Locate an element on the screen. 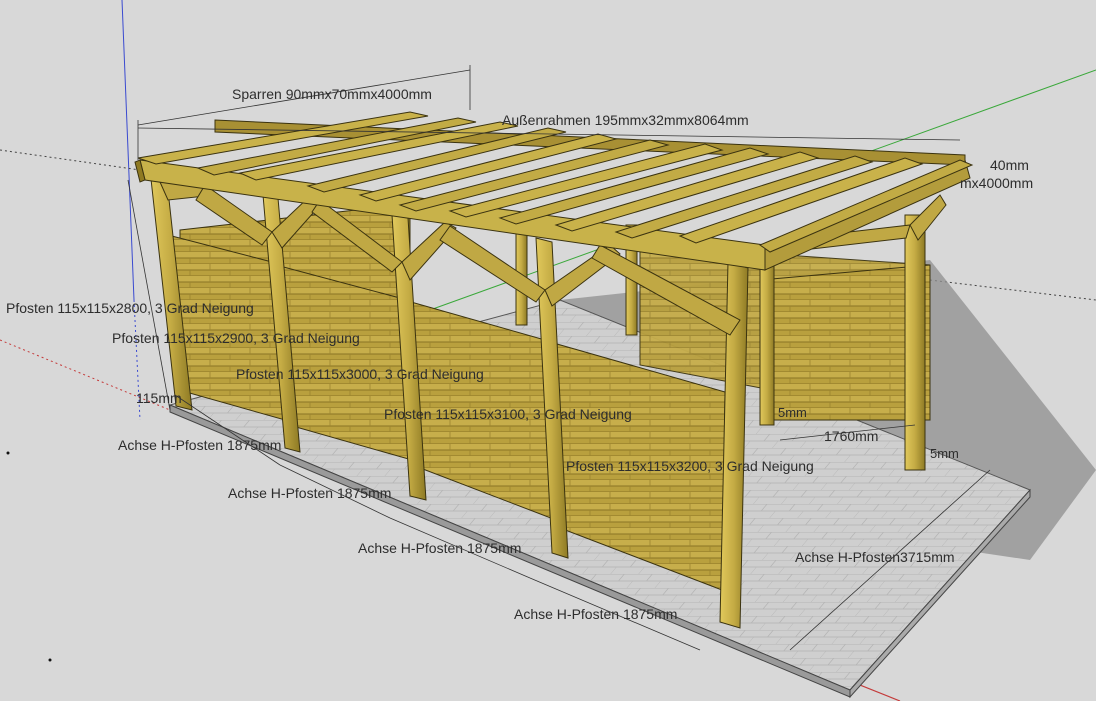 This screenshot has height=701, width=1096. red-axis-dashed is located at coordinates (85, 375).